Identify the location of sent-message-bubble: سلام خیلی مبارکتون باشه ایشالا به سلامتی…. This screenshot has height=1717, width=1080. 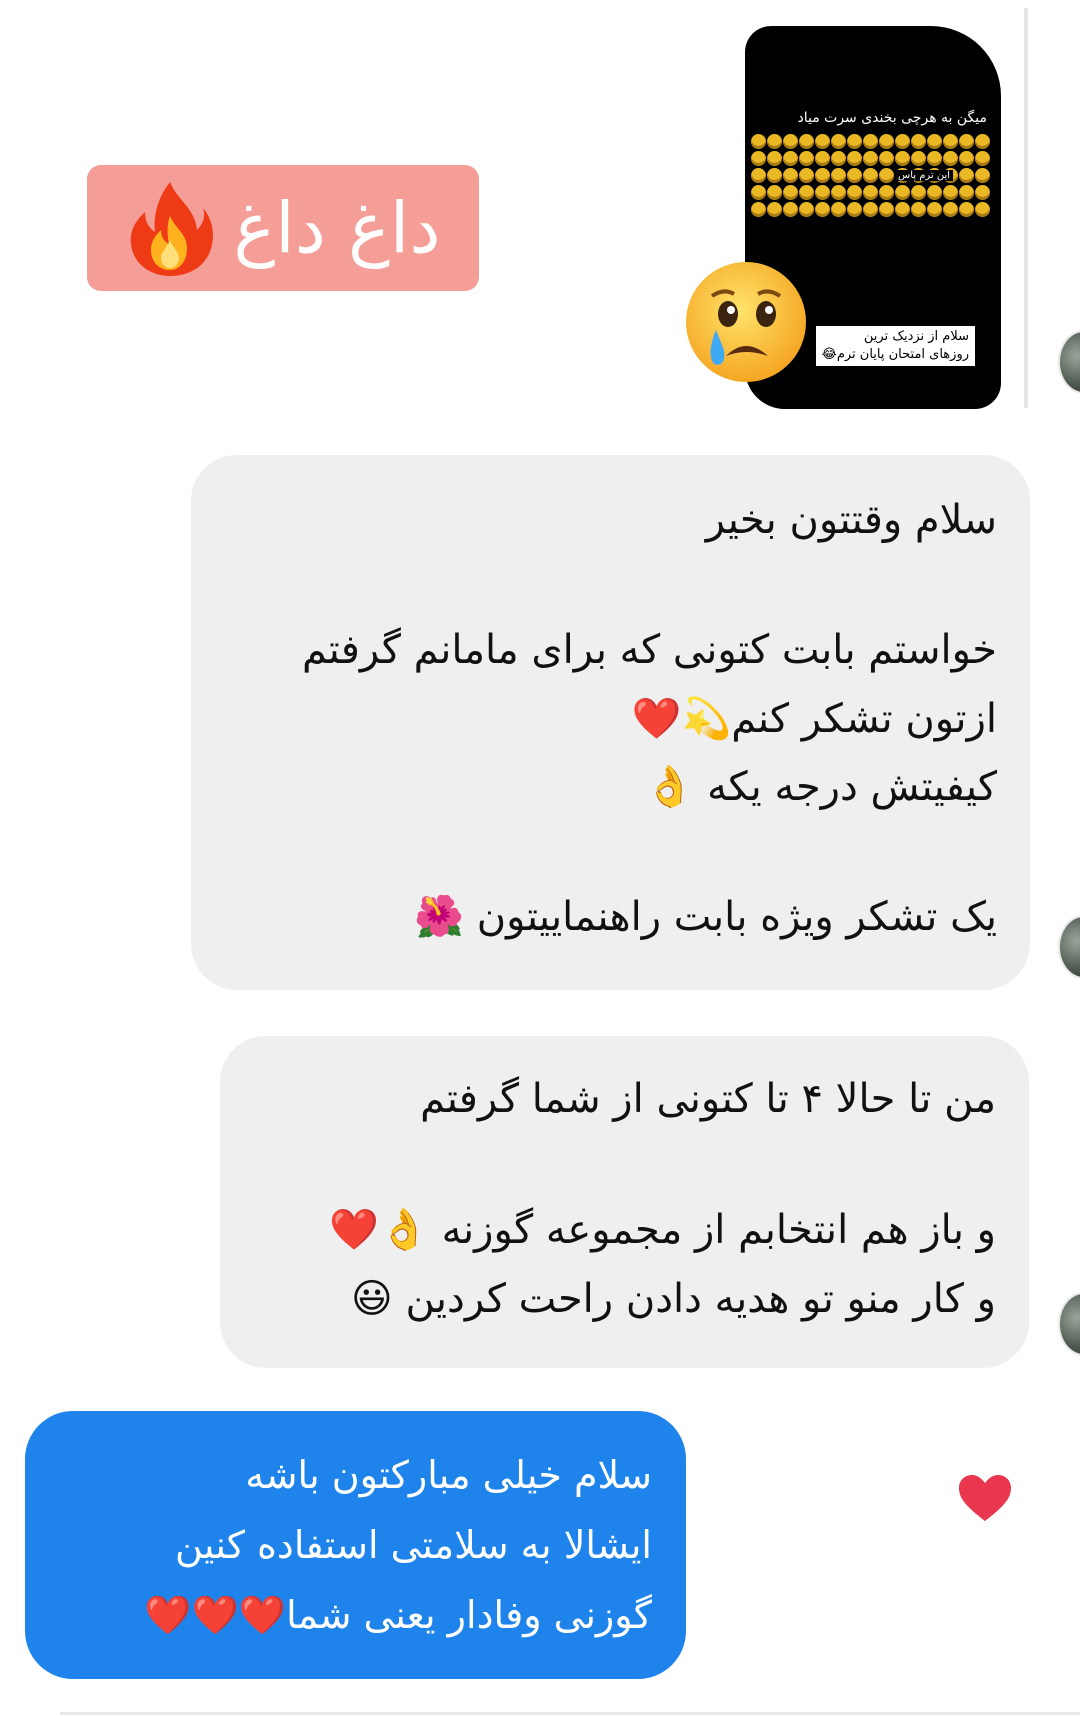
(355, 1545).